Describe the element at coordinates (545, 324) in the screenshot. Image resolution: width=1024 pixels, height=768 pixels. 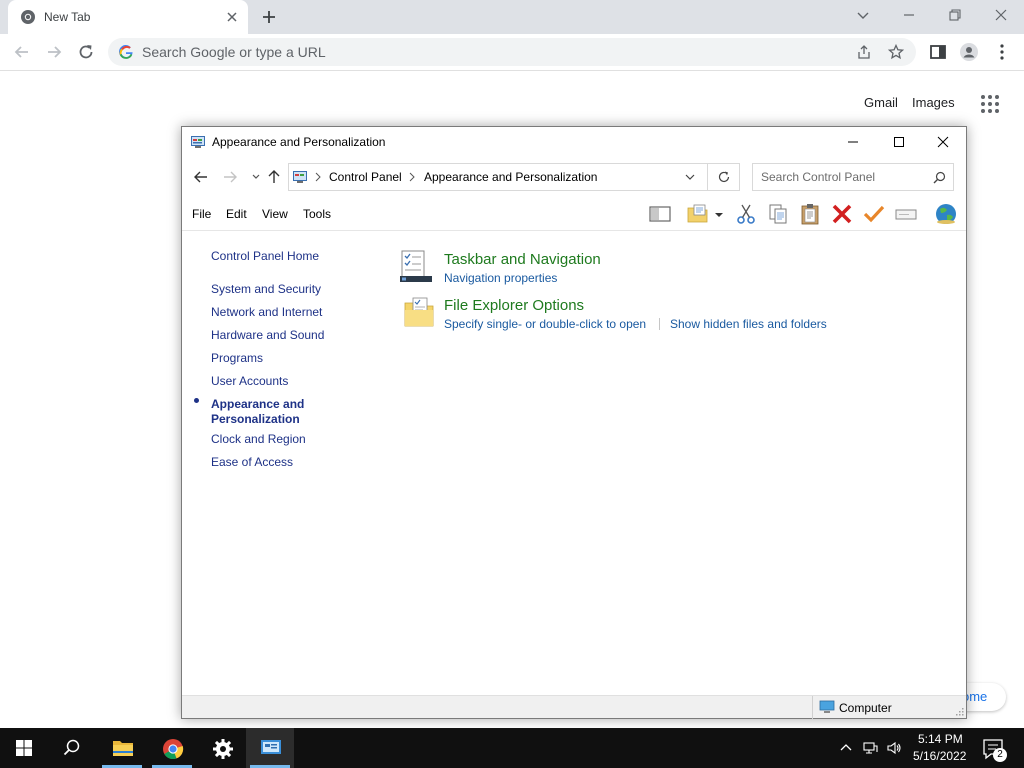
I see `link-single-double-click: Specify single- or double-click to open` at that location.